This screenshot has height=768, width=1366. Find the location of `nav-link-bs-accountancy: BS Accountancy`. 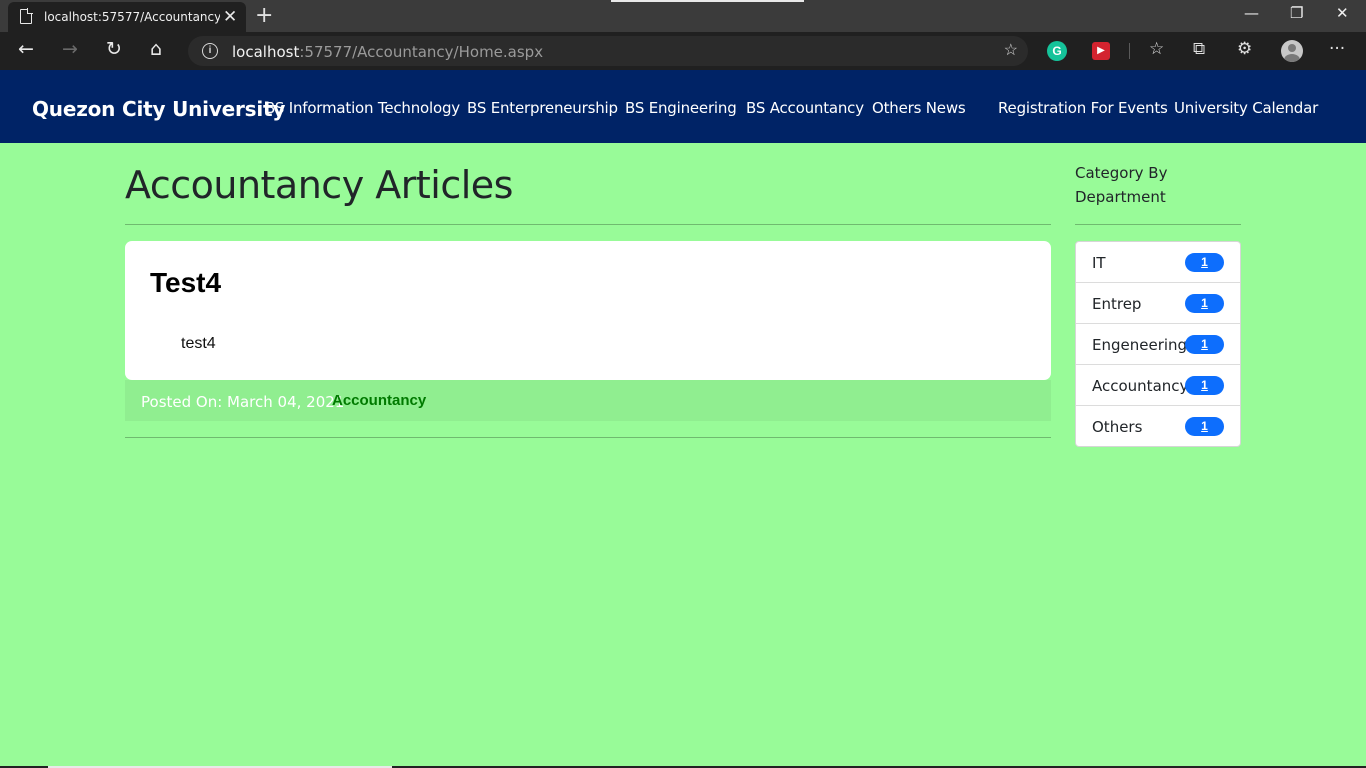

nav-link-bs-accountancy: BS Accountancy is located at coordinates (805, 108).